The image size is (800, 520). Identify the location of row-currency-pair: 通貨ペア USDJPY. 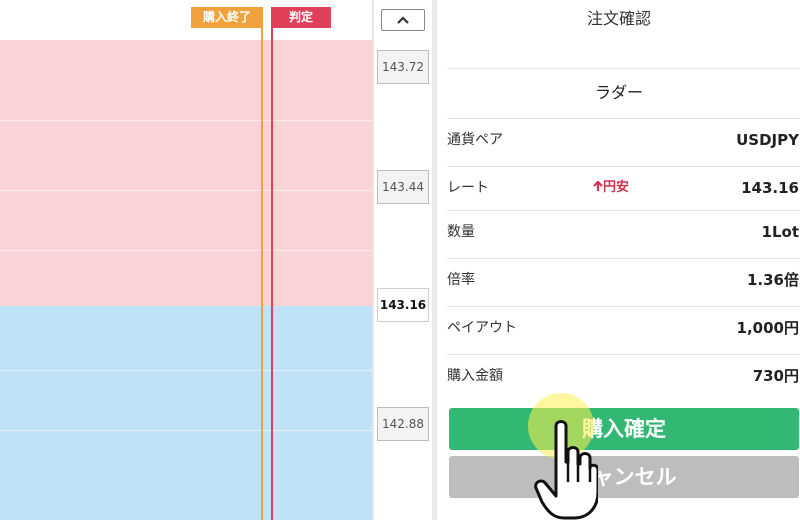
(623, 142).